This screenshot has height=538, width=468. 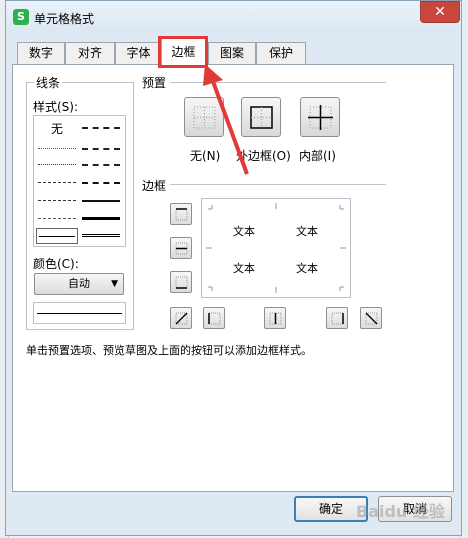 I want to click on border-bottom-icon, so click(x=181, y=282).